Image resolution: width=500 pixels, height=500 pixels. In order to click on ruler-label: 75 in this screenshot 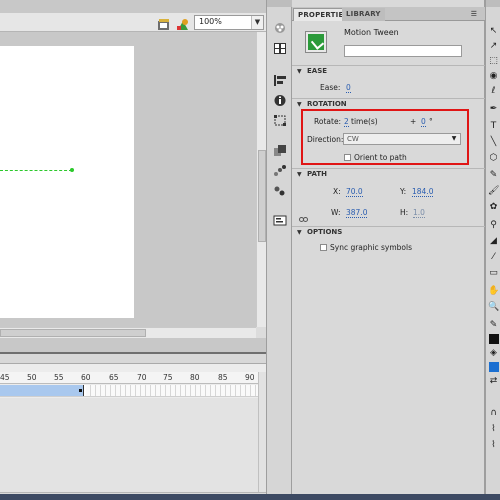, I will do `click(168, 377)`.